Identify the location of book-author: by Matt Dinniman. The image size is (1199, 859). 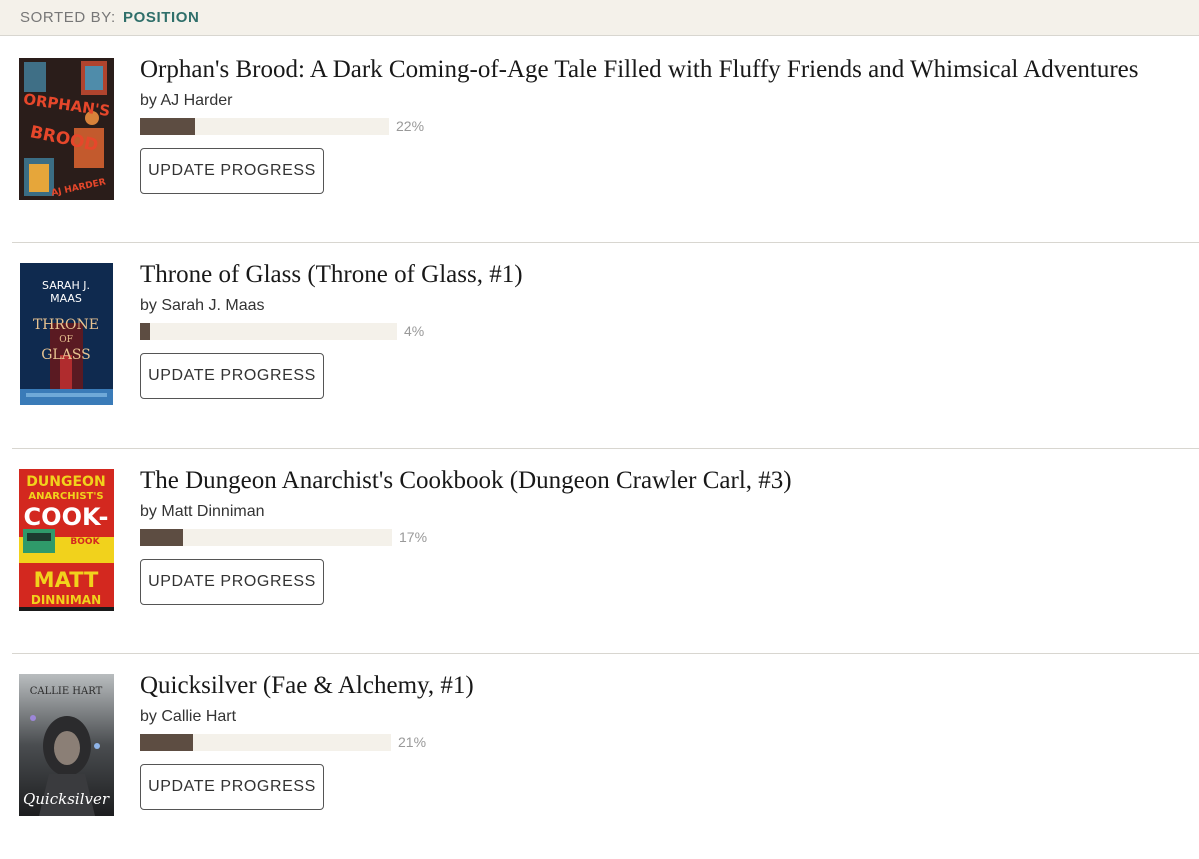
(202, 511).